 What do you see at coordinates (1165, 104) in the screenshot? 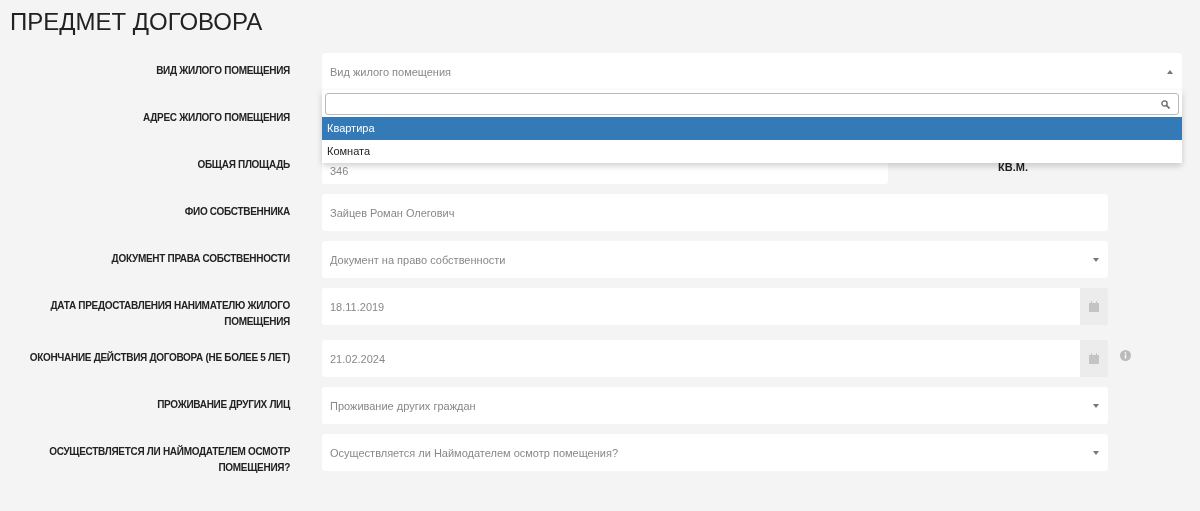
I see `search-icon` at bounding box center [1165, 104].